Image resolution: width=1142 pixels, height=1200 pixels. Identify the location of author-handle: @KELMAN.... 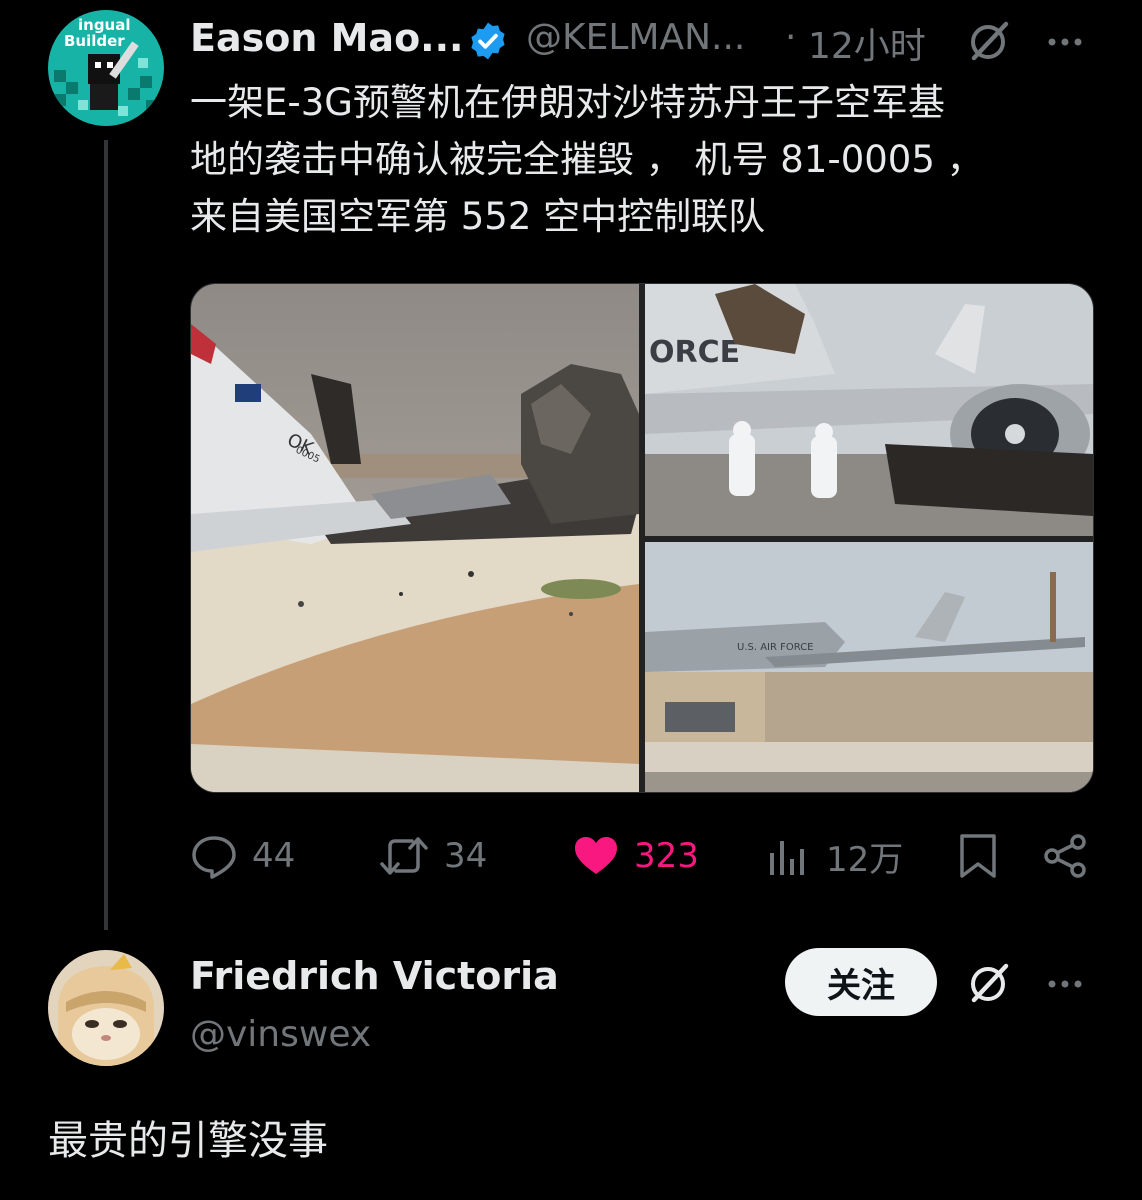
(635, 37).